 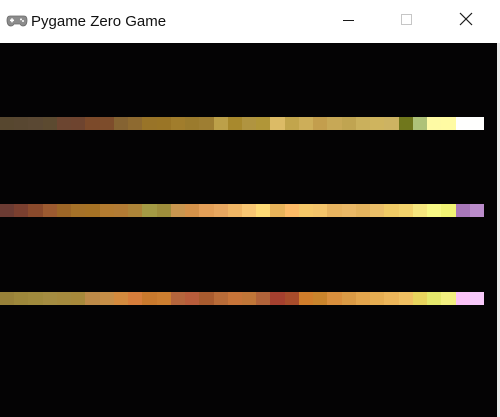 What do you see at coordinates (17, 21) in the screenshot?
I see `gamepad-icon` at bounding box center [17, 21].